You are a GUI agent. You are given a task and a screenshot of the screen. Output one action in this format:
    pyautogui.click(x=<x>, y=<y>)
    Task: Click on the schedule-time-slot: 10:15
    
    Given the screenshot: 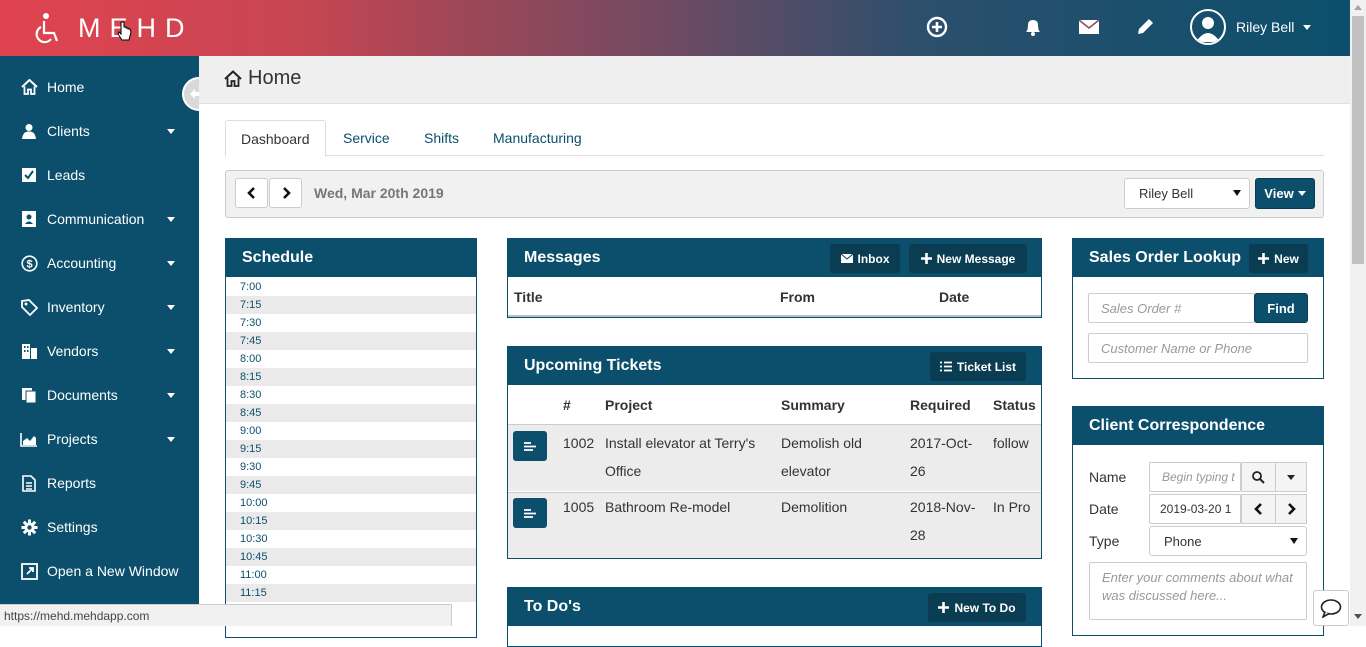 What is the action you would take?
    pyautogui.click(x=351, y=521)
    